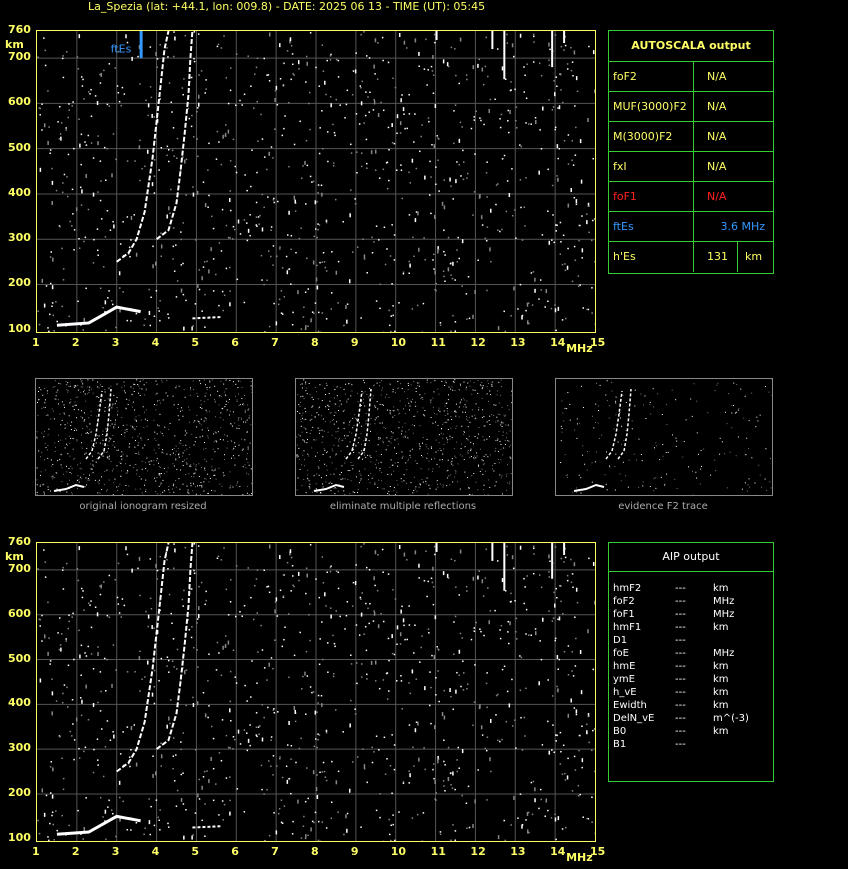 This screenshot has height=869, width=848. What do you see at coordinates (691, 680) in the screenshot?
I see `aip-row: ymE --- km` at bounding box center [691, 680].